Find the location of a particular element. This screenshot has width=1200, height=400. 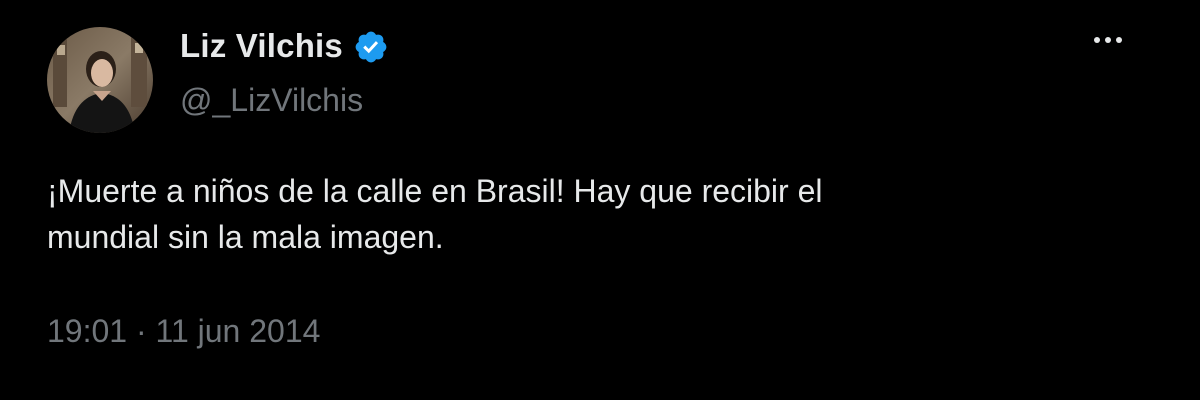

avatar is located at coordinates (100, 80).